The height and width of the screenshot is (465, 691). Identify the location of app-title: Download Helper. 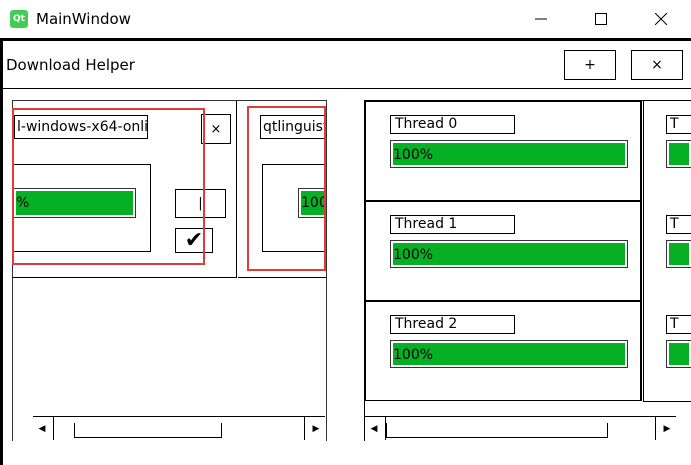
(70, 65).